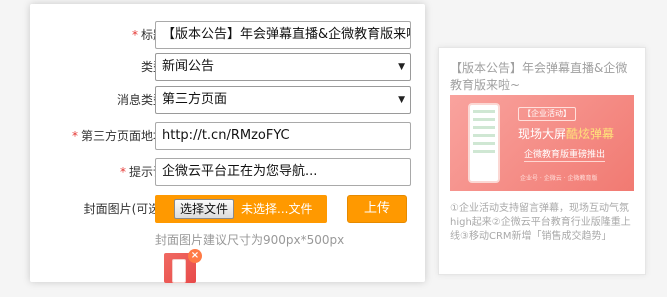 The height and width of the screenshot is (297, 667). What do you see at coordinates (283, 100) in the screenshot?
I see `message-type-select: 第三方页面 ▼` at bounding box center [283, 100].